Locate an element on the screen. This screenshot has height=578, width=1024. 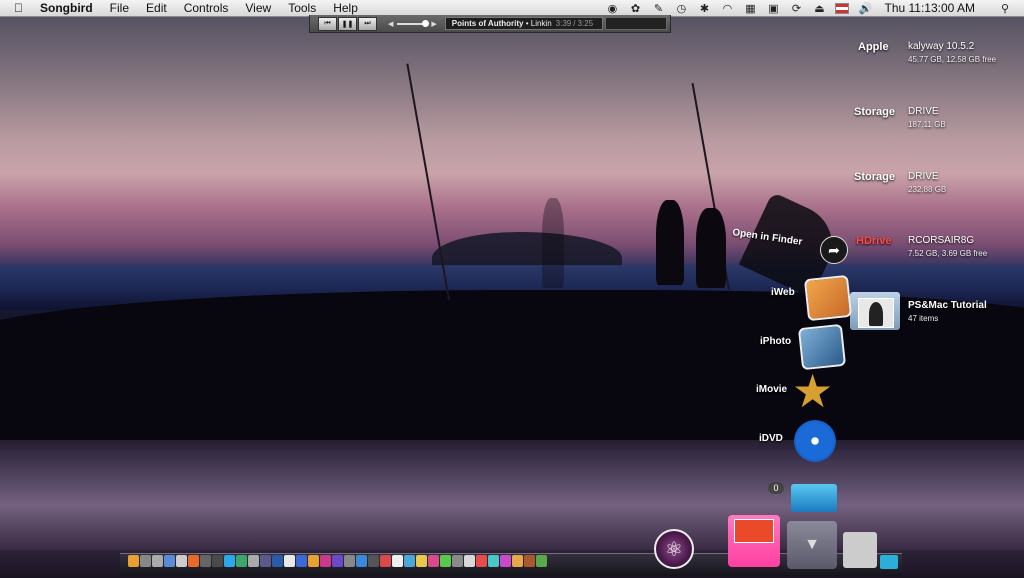
idvd-disc-icon is located at coordinates (815, 441).